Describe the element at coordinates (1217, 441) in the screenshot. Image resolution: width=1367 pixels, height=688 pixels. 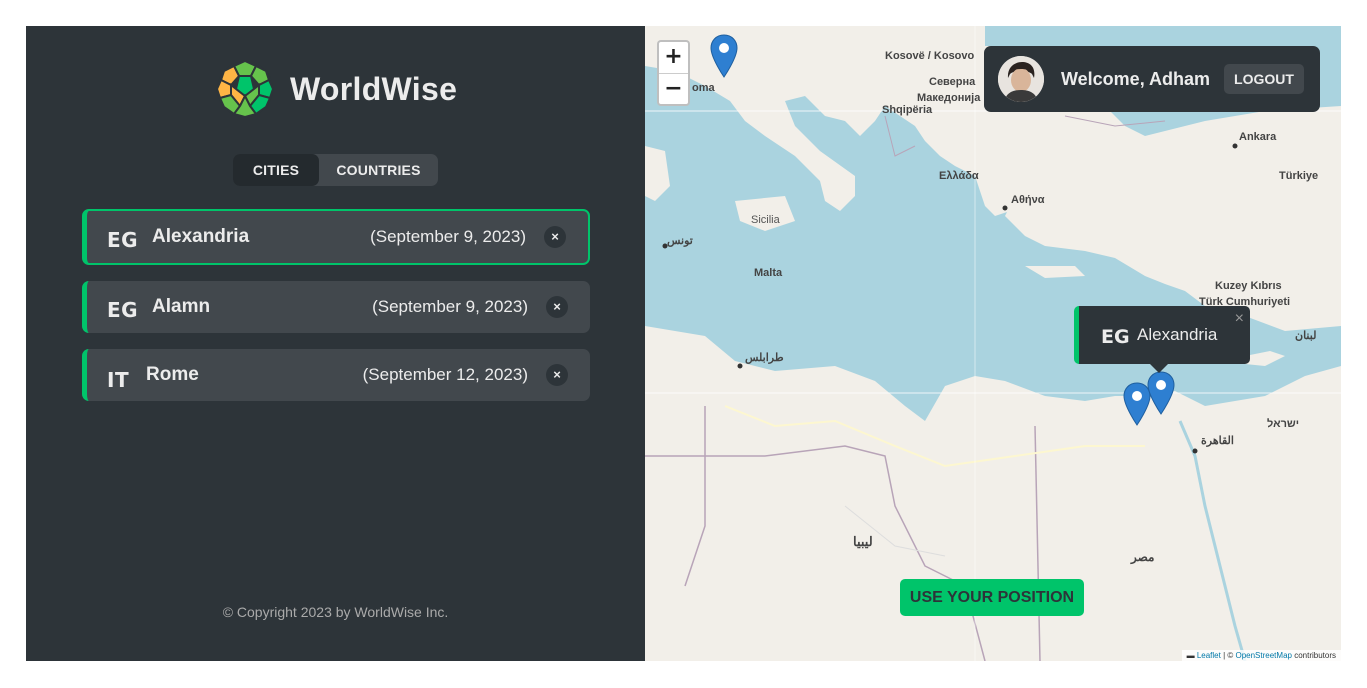
I see `map-label: القاهرة` at that location.